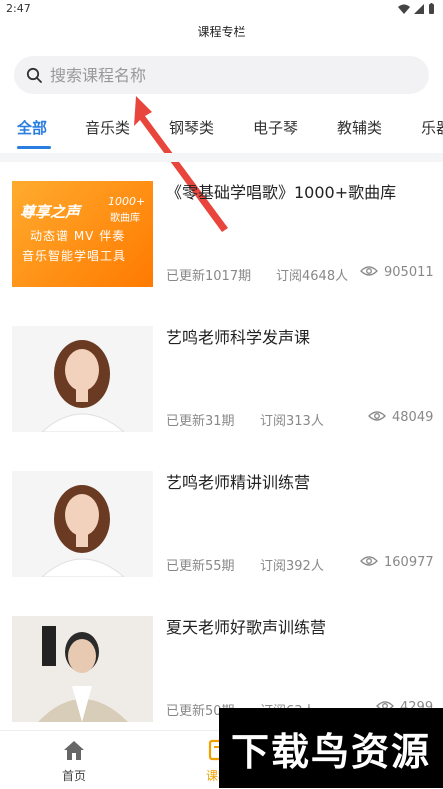  I want to click on course-views: 160977, so click(409, 562).